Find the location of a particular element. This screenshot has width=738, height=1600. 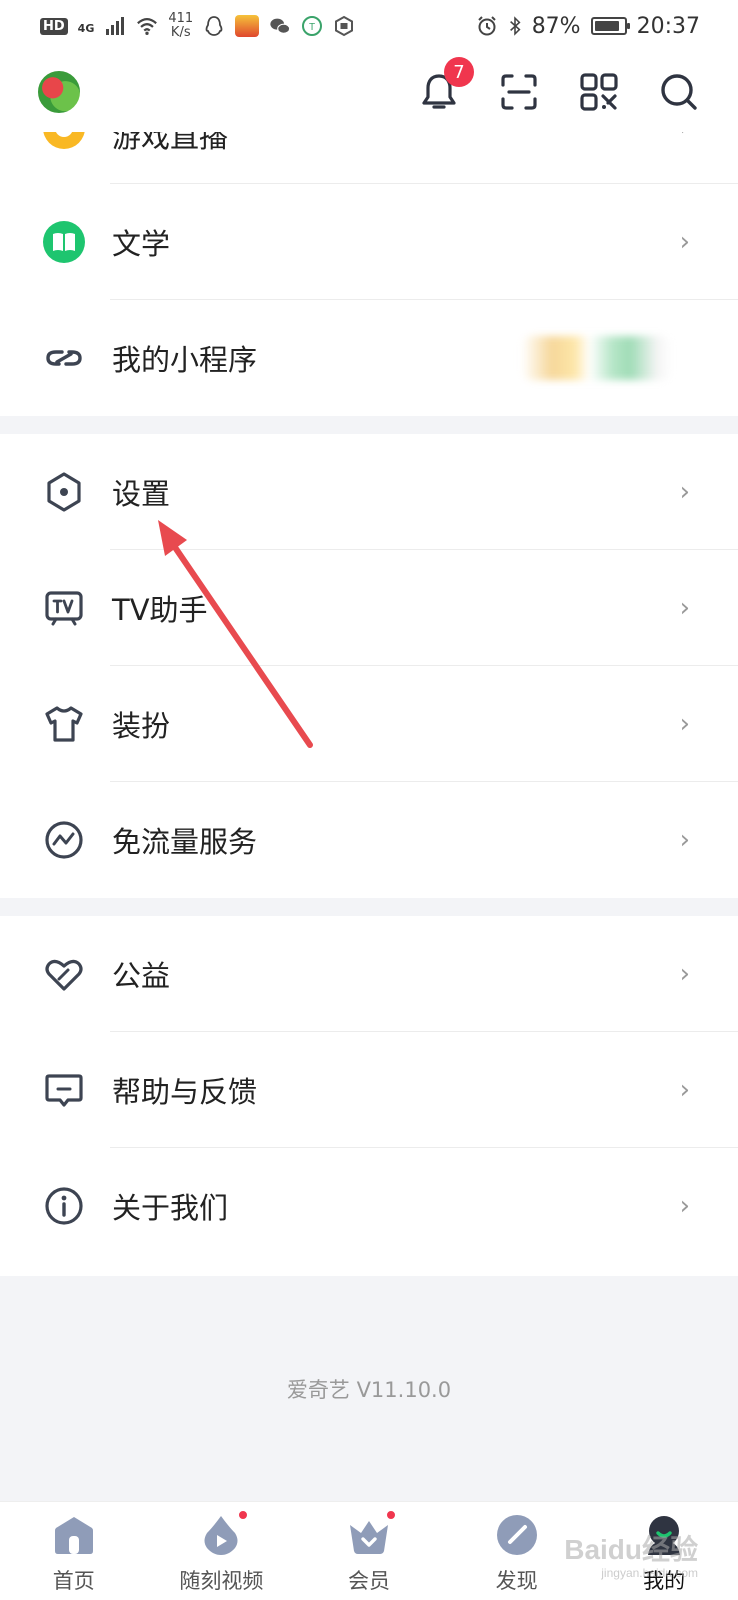

menu-item-label: 文学 is located at coordinates (141, 244).